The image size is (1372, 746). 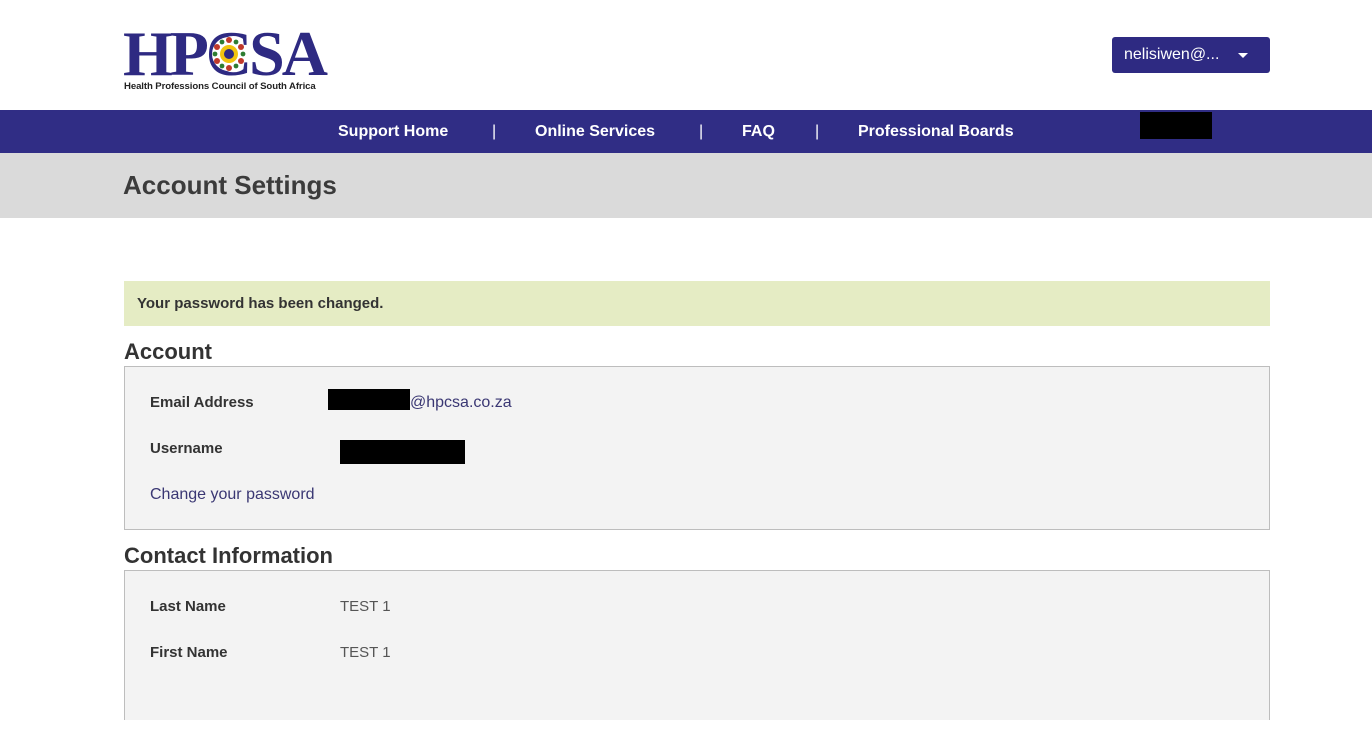 I want to click on success-alert: Your password has been changed., so click(x=697, y=303).